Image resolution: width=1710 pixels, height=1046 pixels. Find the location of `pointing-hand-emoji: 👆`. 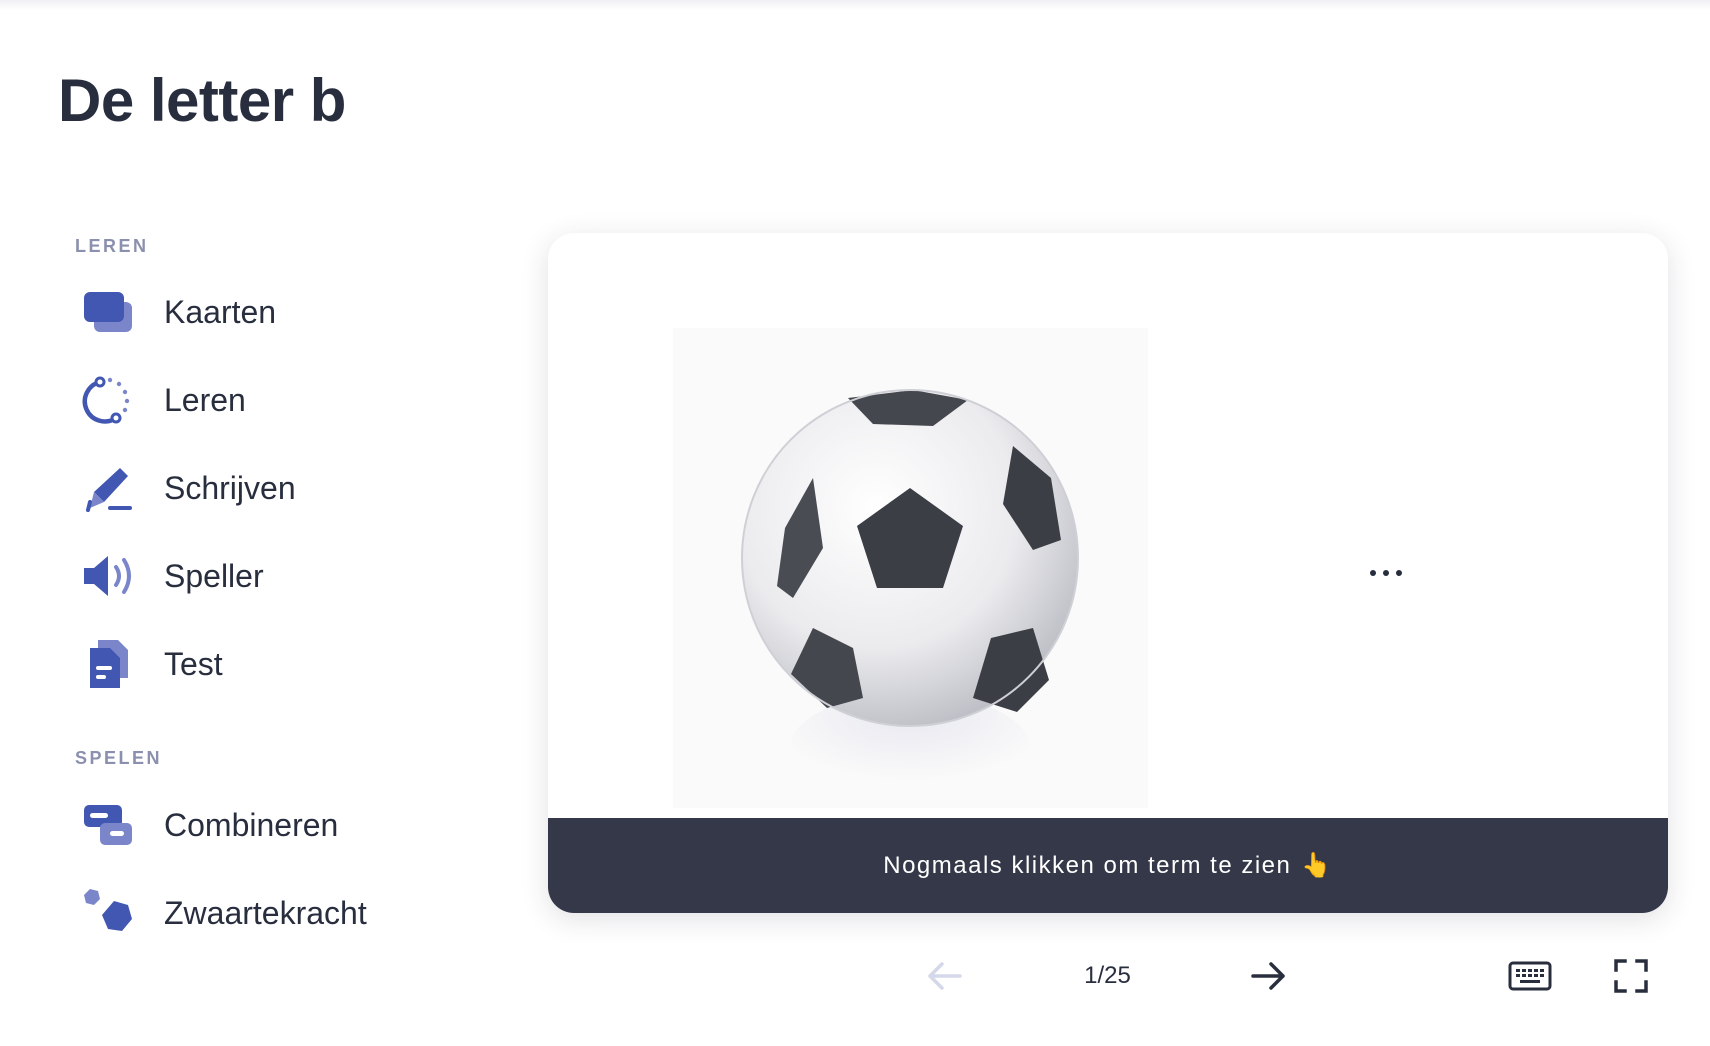

pointing-hand-emoji: 👆 is located at coordinates (1317, 865).